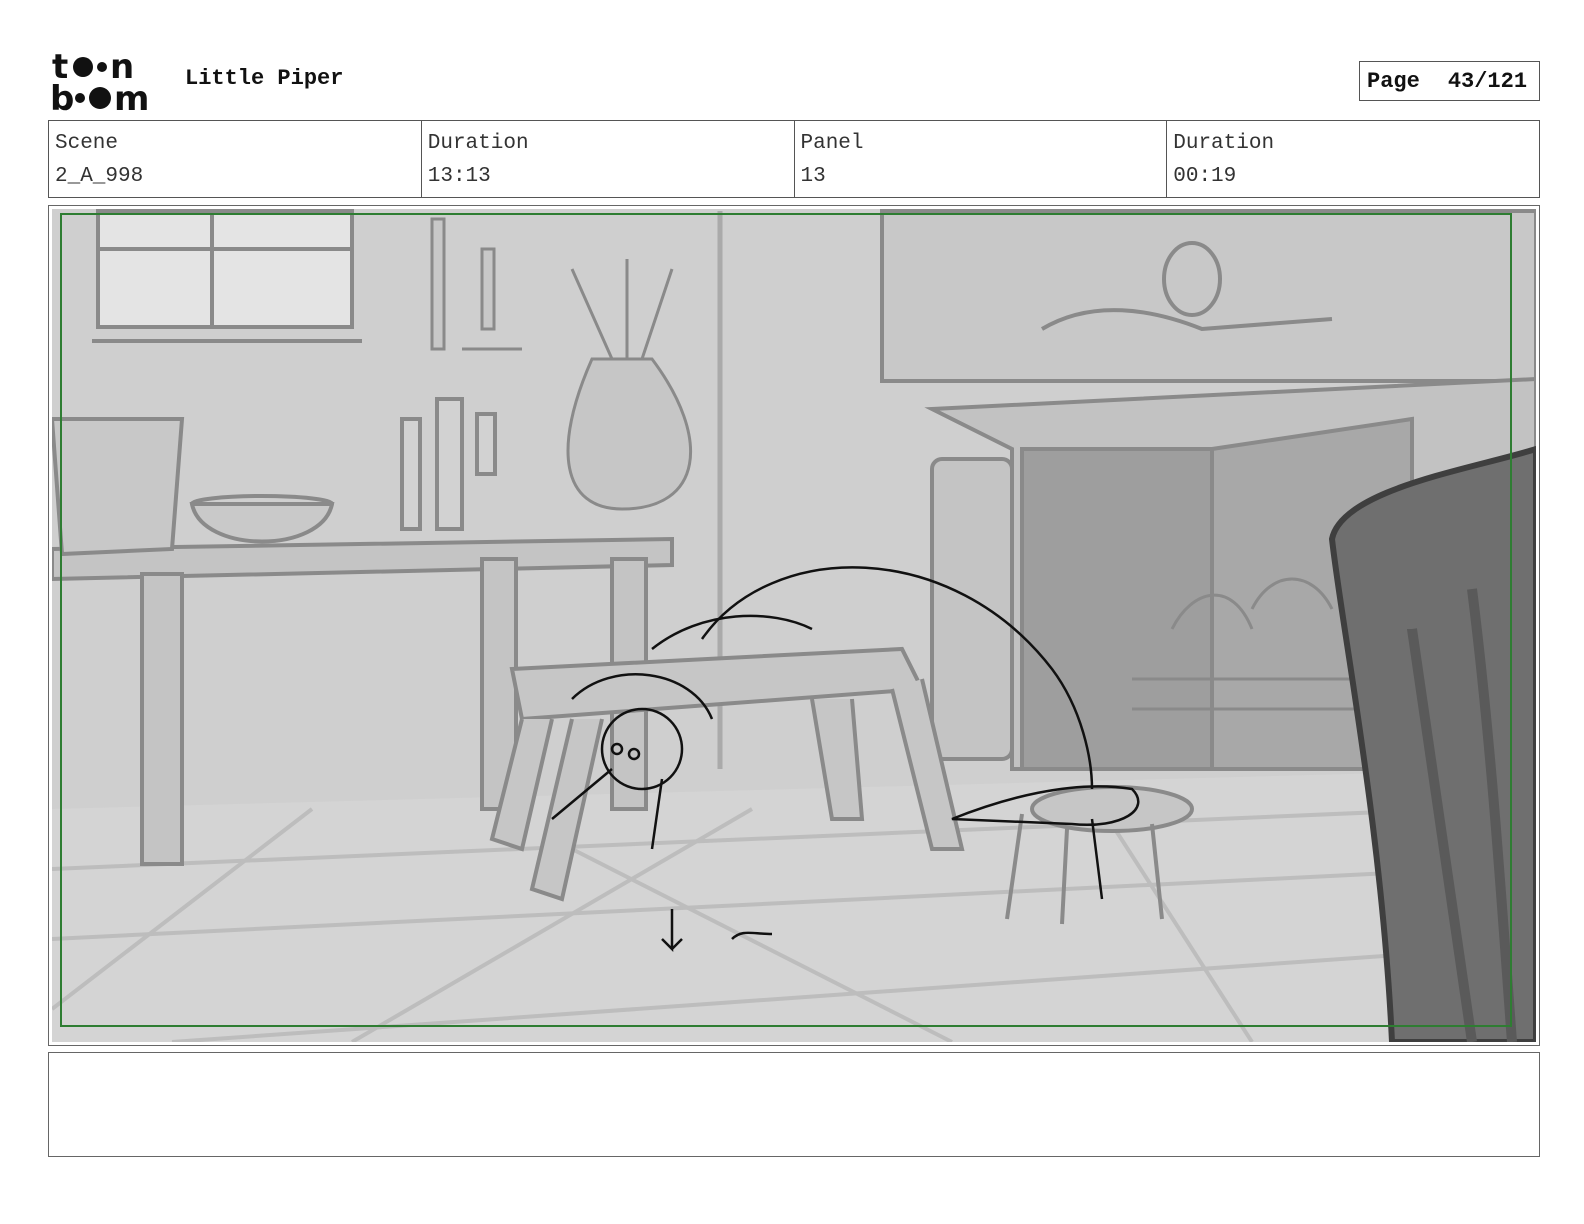  Describe the element at coordinates (62, 95) in the screenshot. I see `svg-text: b` at that location.